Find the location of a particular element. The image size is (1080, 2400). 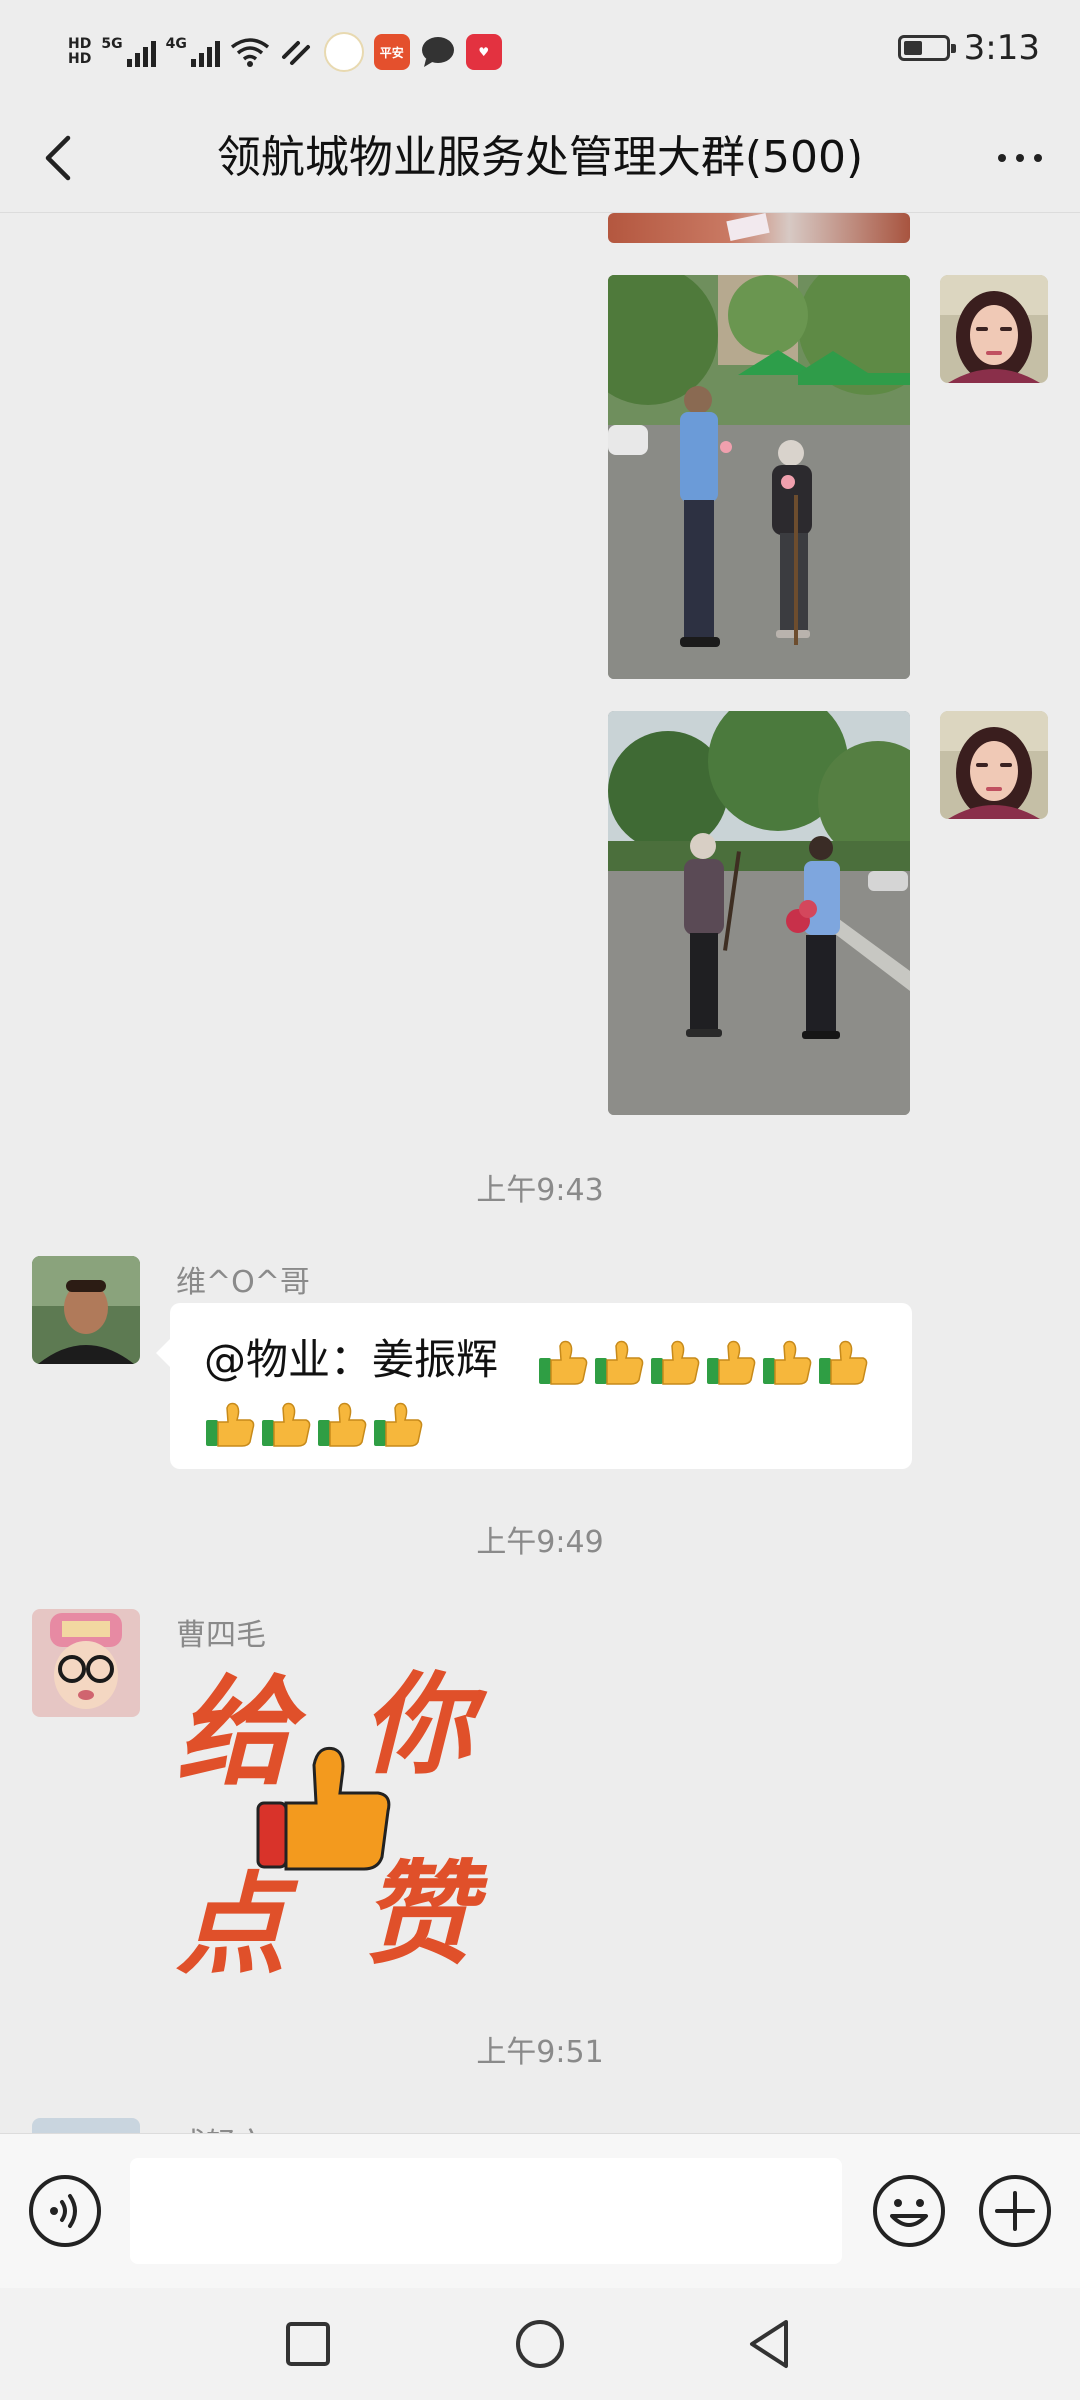

back-arrow-icon is located at coordinates (58, 158).